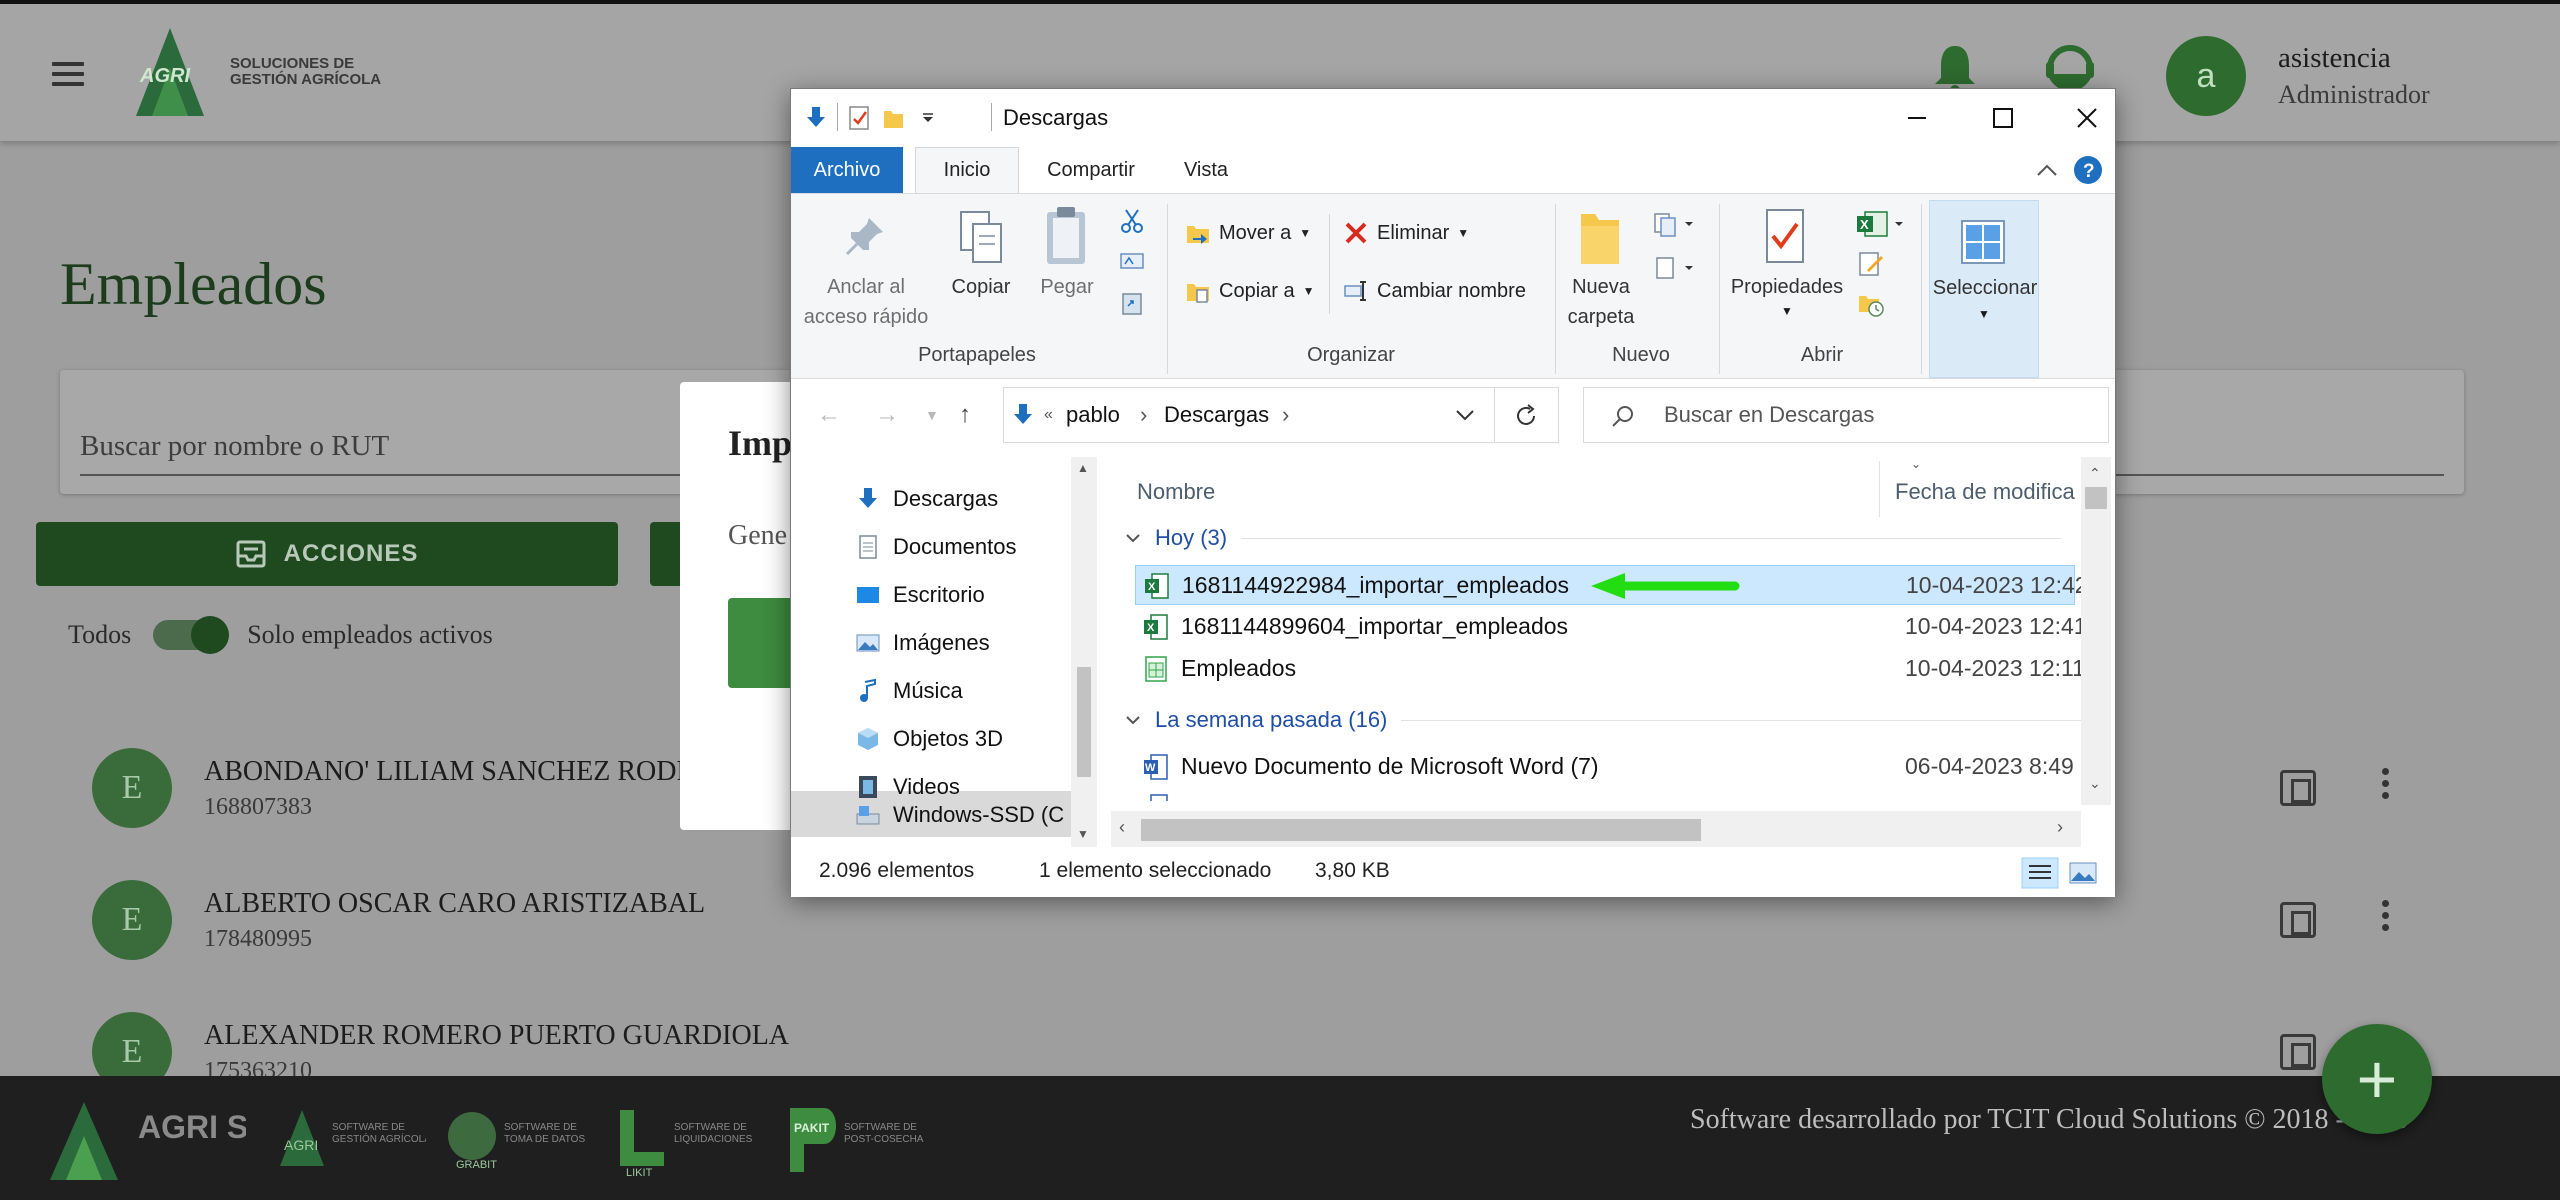  What do you see at coordinates (2060, 827) in the screenshot?
I see `scroll-right-icon: ›` at bounding box center [2060, 827].